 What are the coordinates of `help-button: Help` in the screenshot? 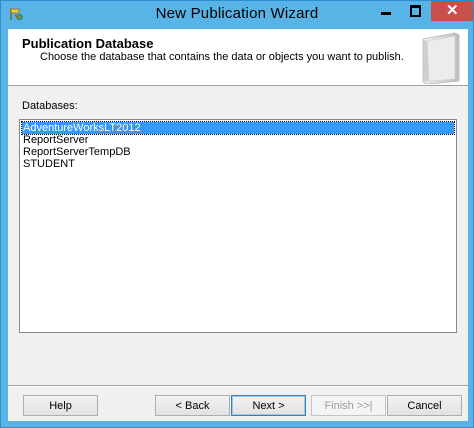 It's located at (60, 405).